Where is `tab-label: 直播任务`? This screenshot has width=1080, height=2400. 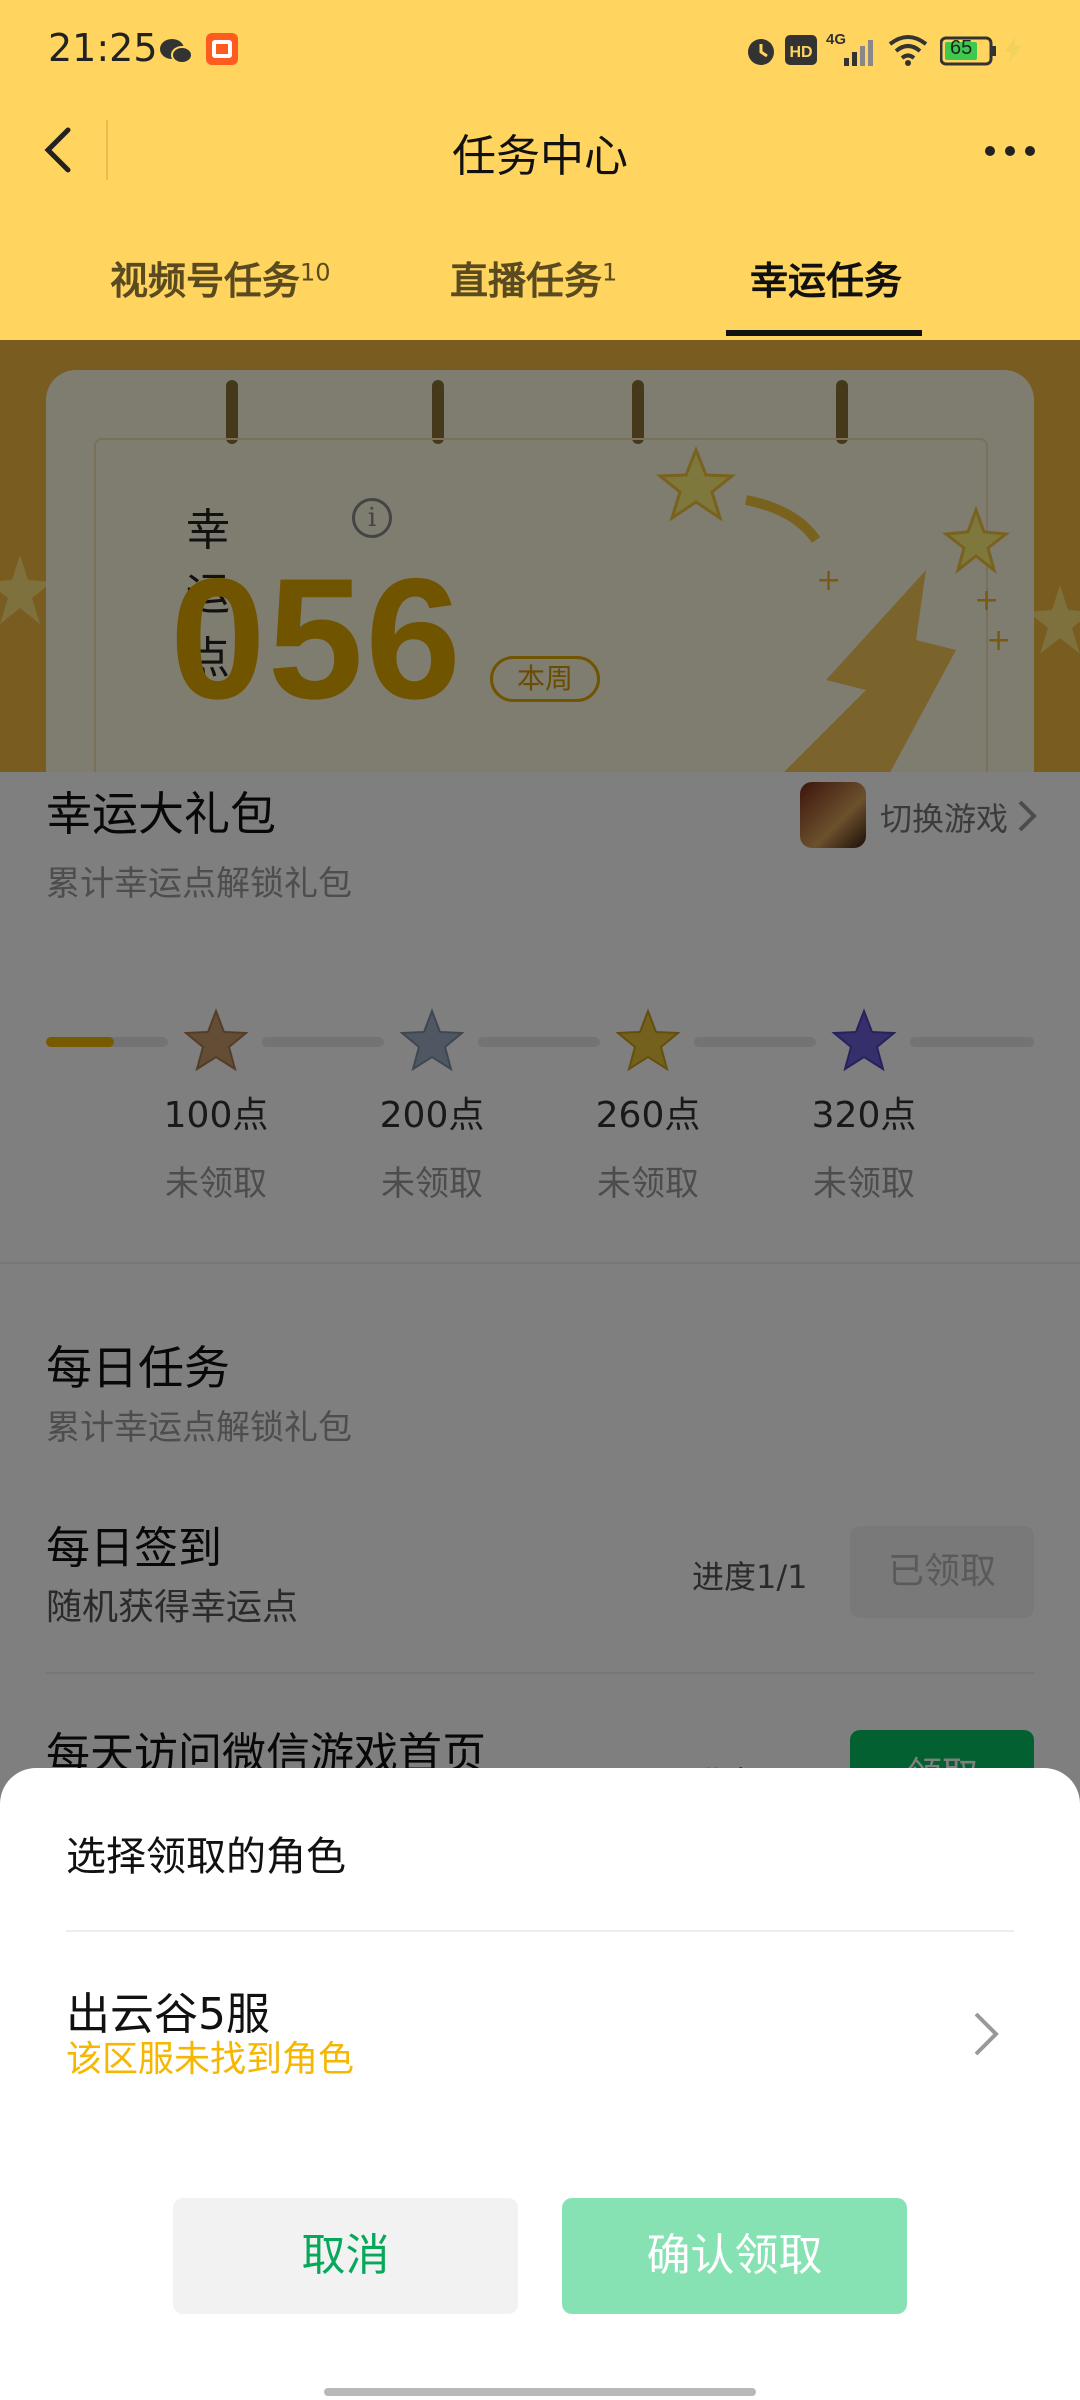 tab-label: 直播任务 is located at coordinates (526, 281).